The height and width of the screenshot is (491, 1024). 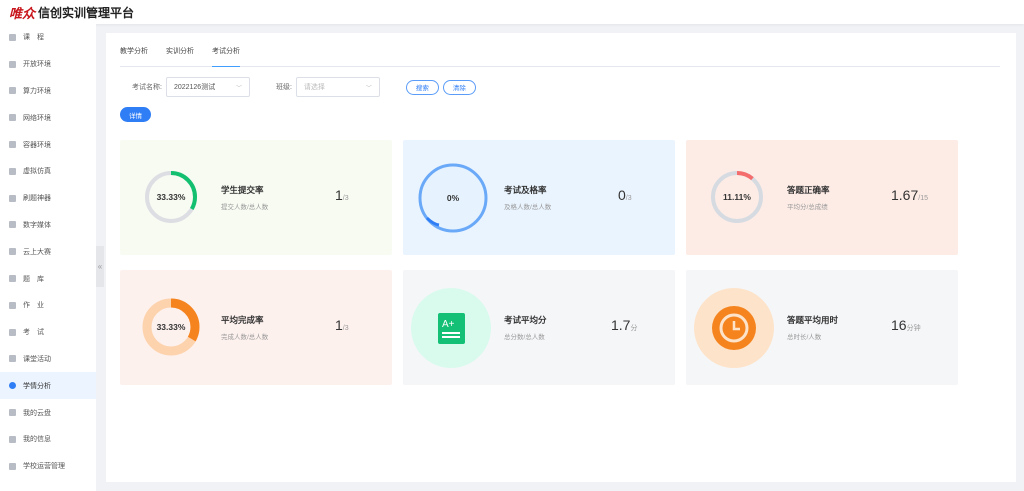 I want to click on svg-text: A+, so click(x=448, y=324).